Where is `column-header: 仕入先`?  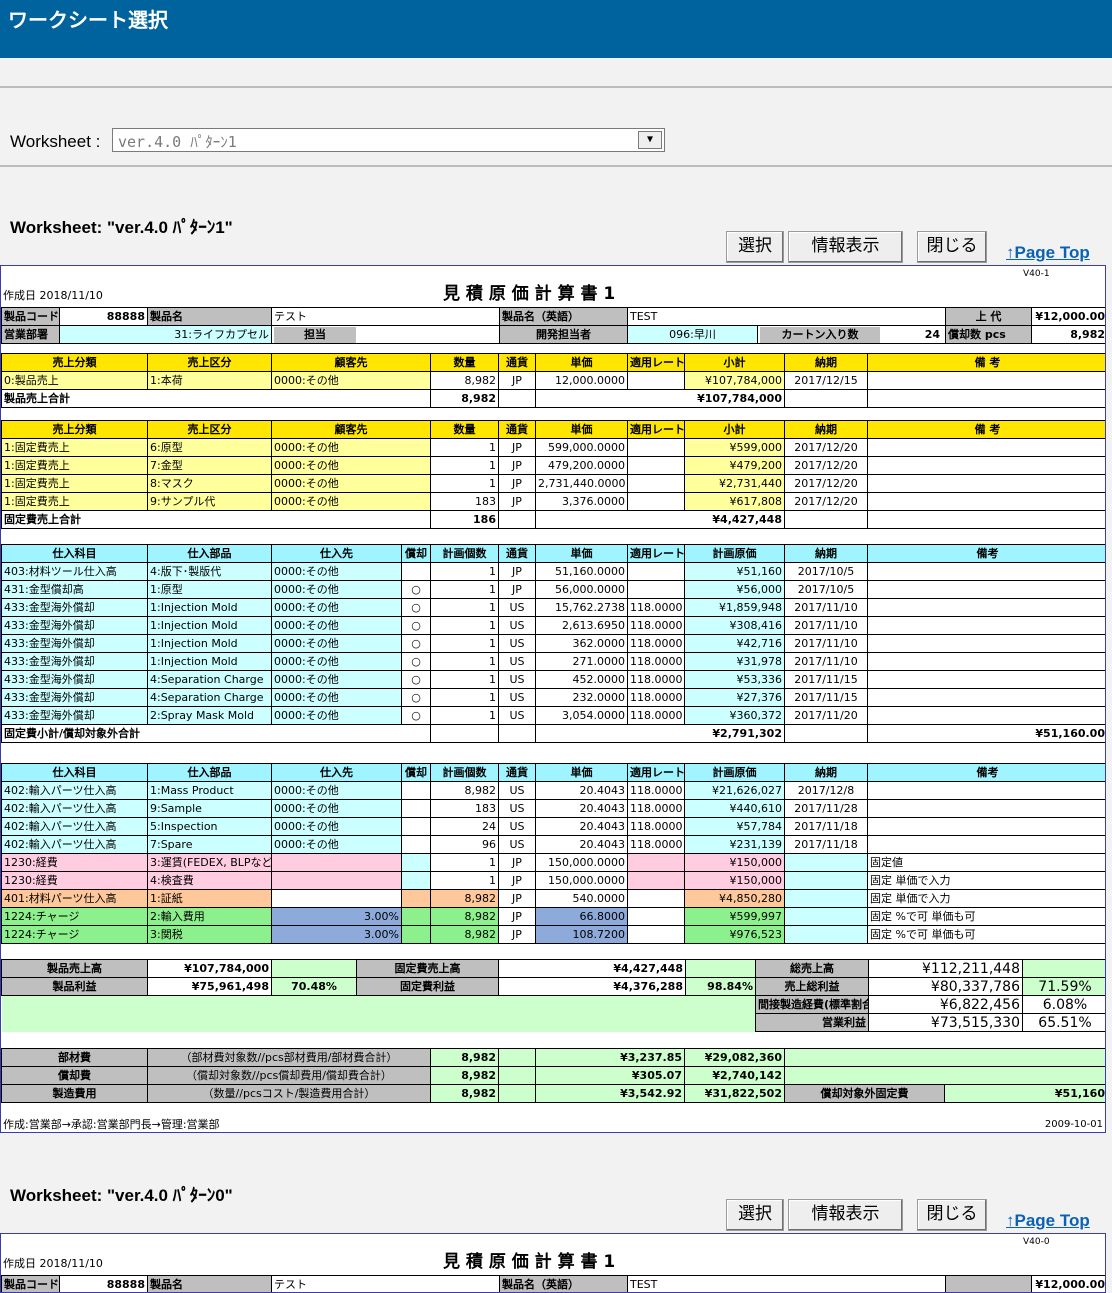 column-header: 仕入先 is located at coordinates (337, 554).